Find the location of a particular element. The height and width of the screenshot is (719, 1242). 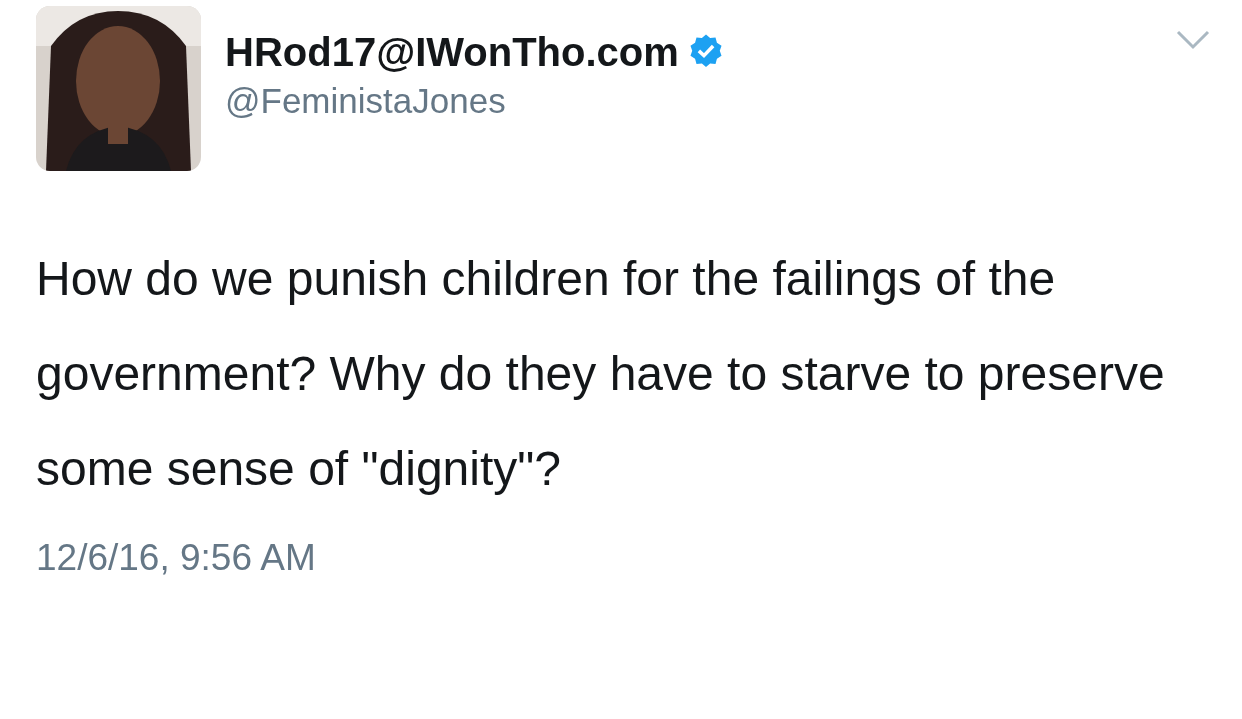

timestamp: 12/6/16, 9:56 AM is located at coordinates (176, 558).